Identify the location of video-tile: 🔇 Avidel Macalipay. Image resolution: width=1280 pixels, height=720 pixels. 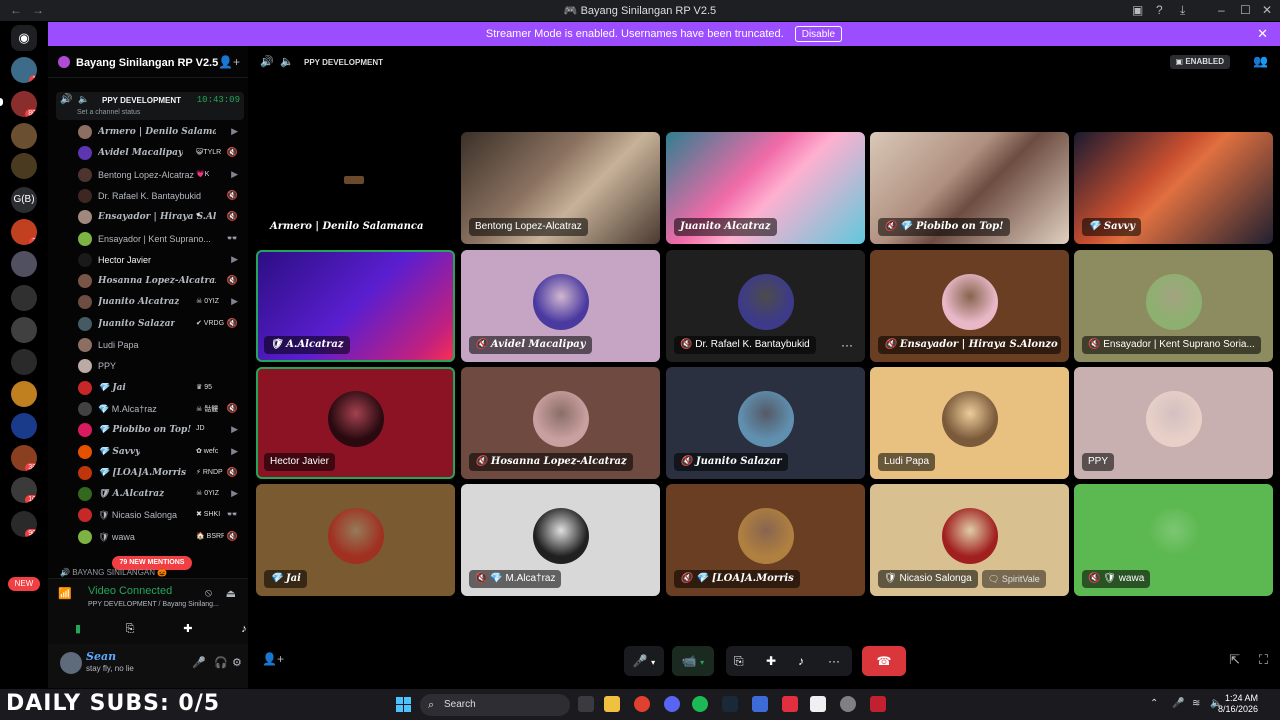
(560, 306).